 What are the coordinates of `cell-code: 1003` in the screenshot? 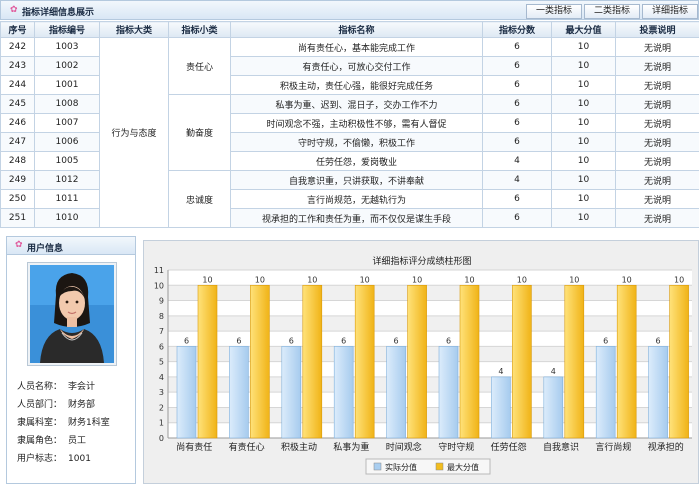 It's located at (67, 47).